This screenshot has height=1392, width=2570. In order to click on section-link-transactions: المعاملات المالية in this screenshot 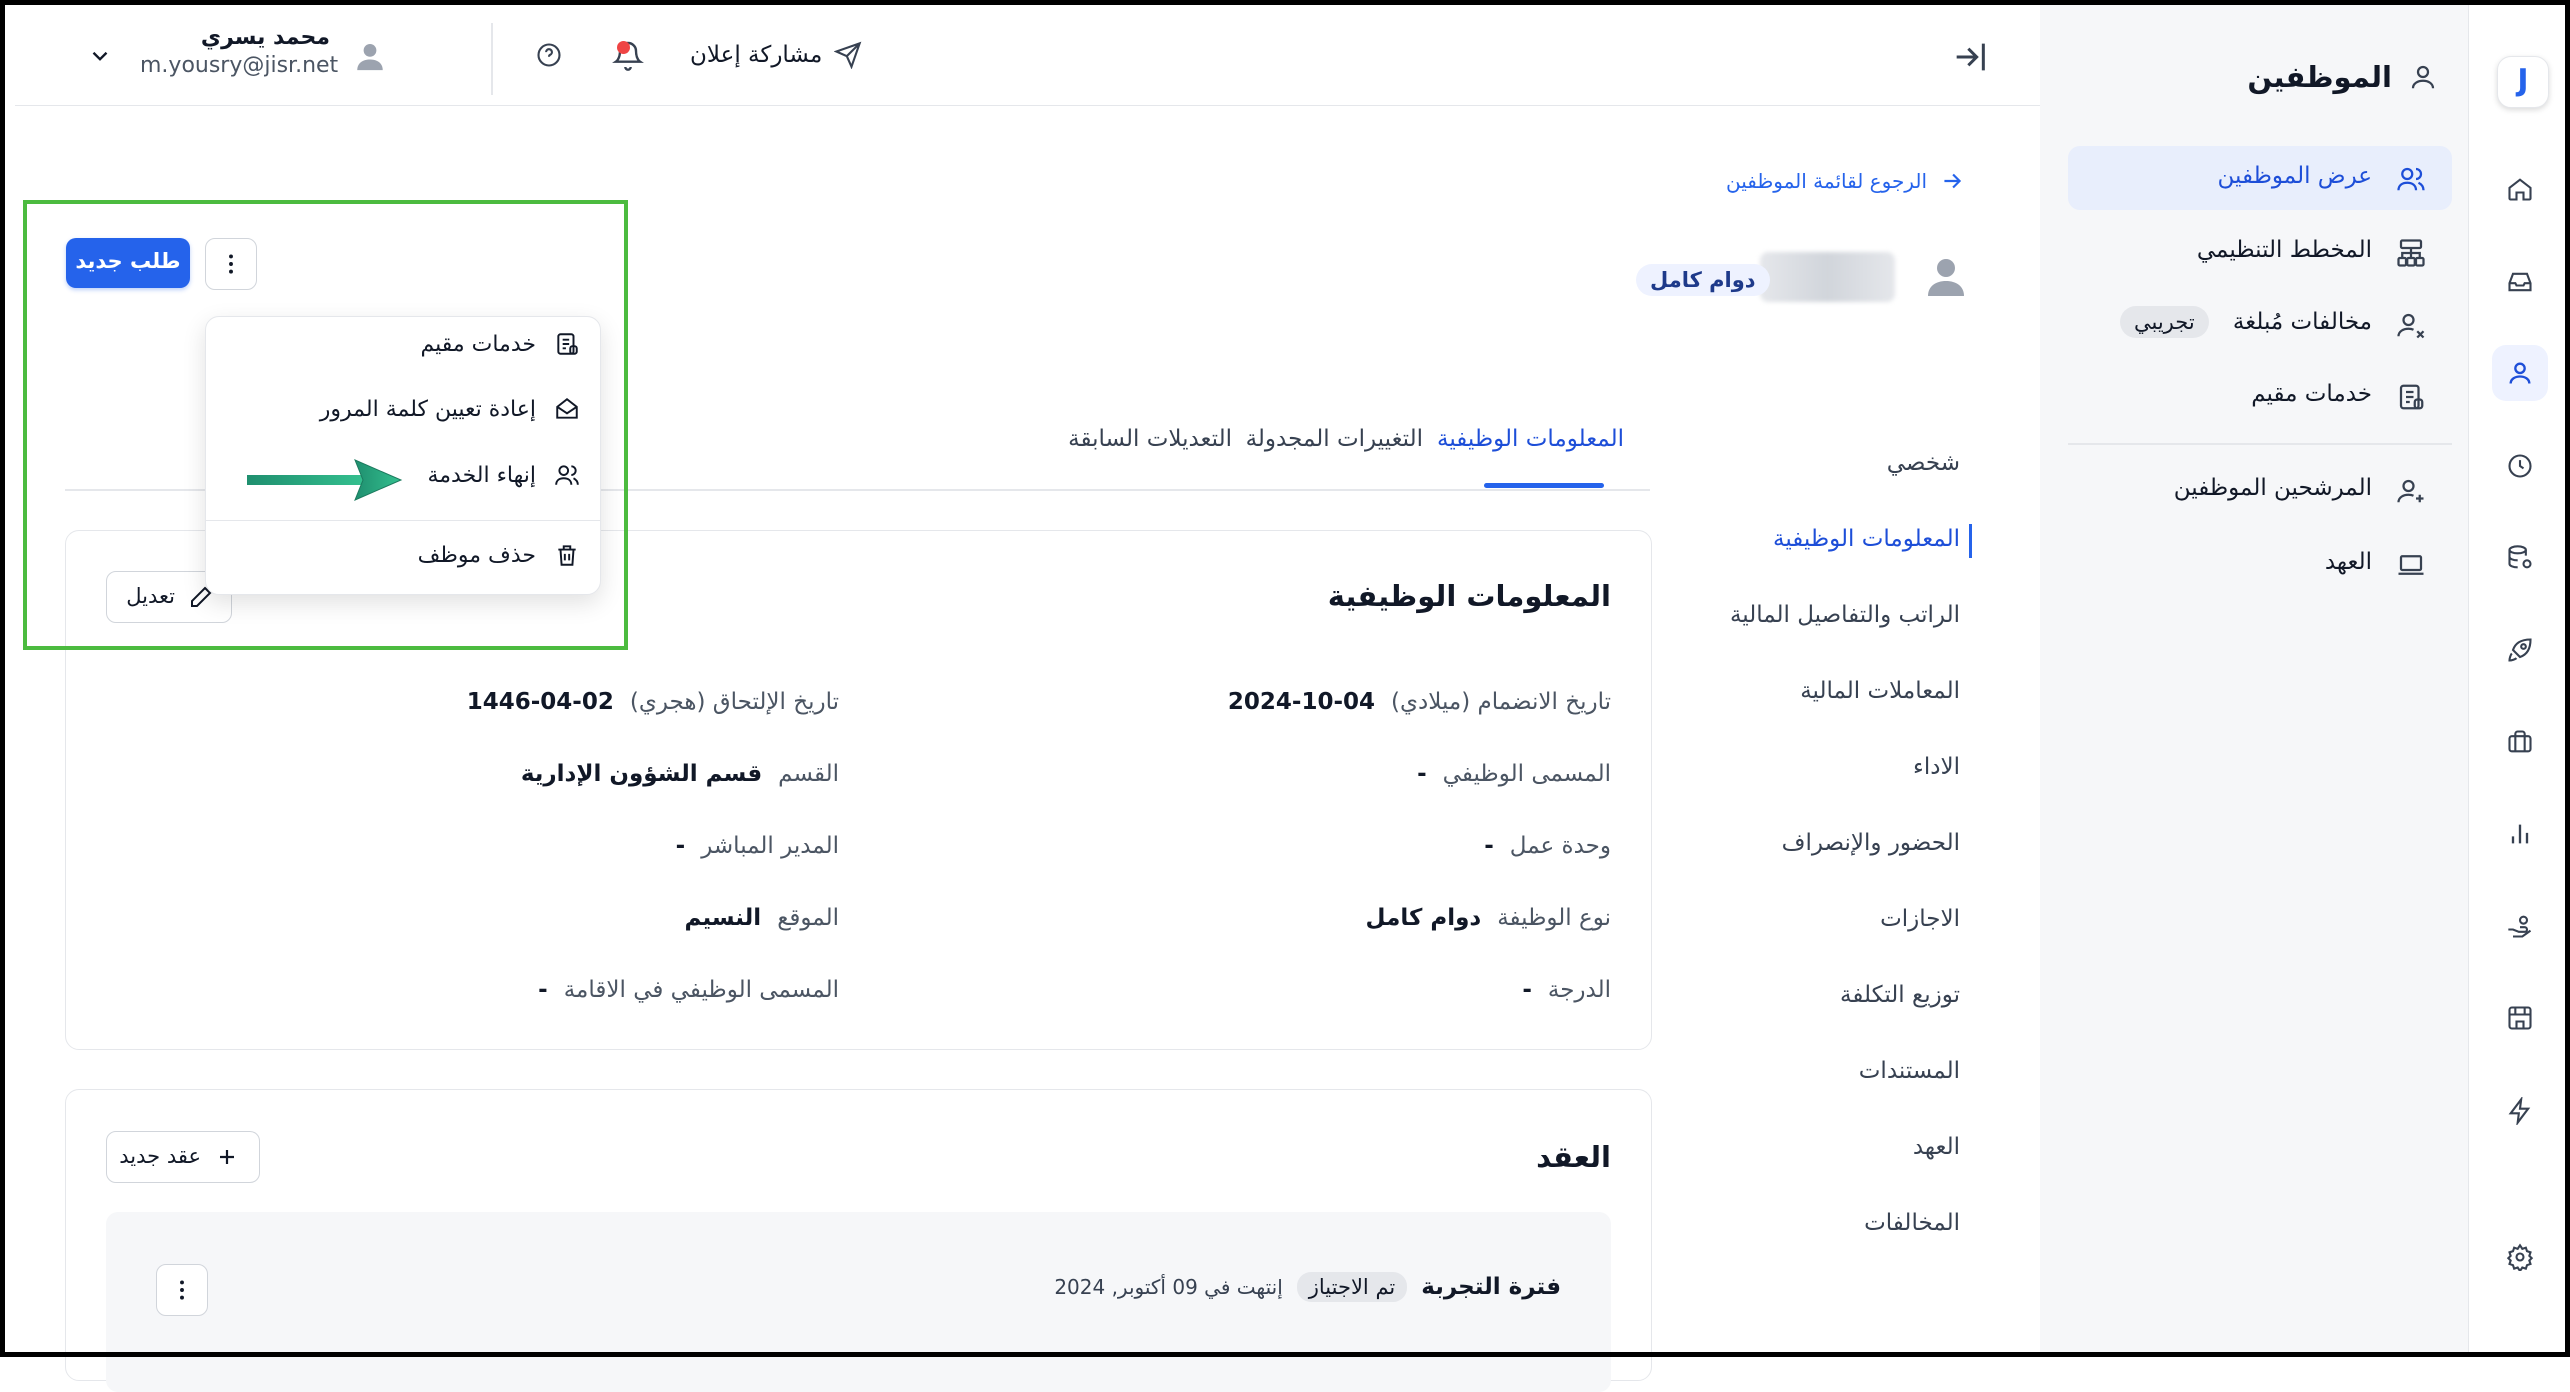, I will do `click(1880, 691)`.